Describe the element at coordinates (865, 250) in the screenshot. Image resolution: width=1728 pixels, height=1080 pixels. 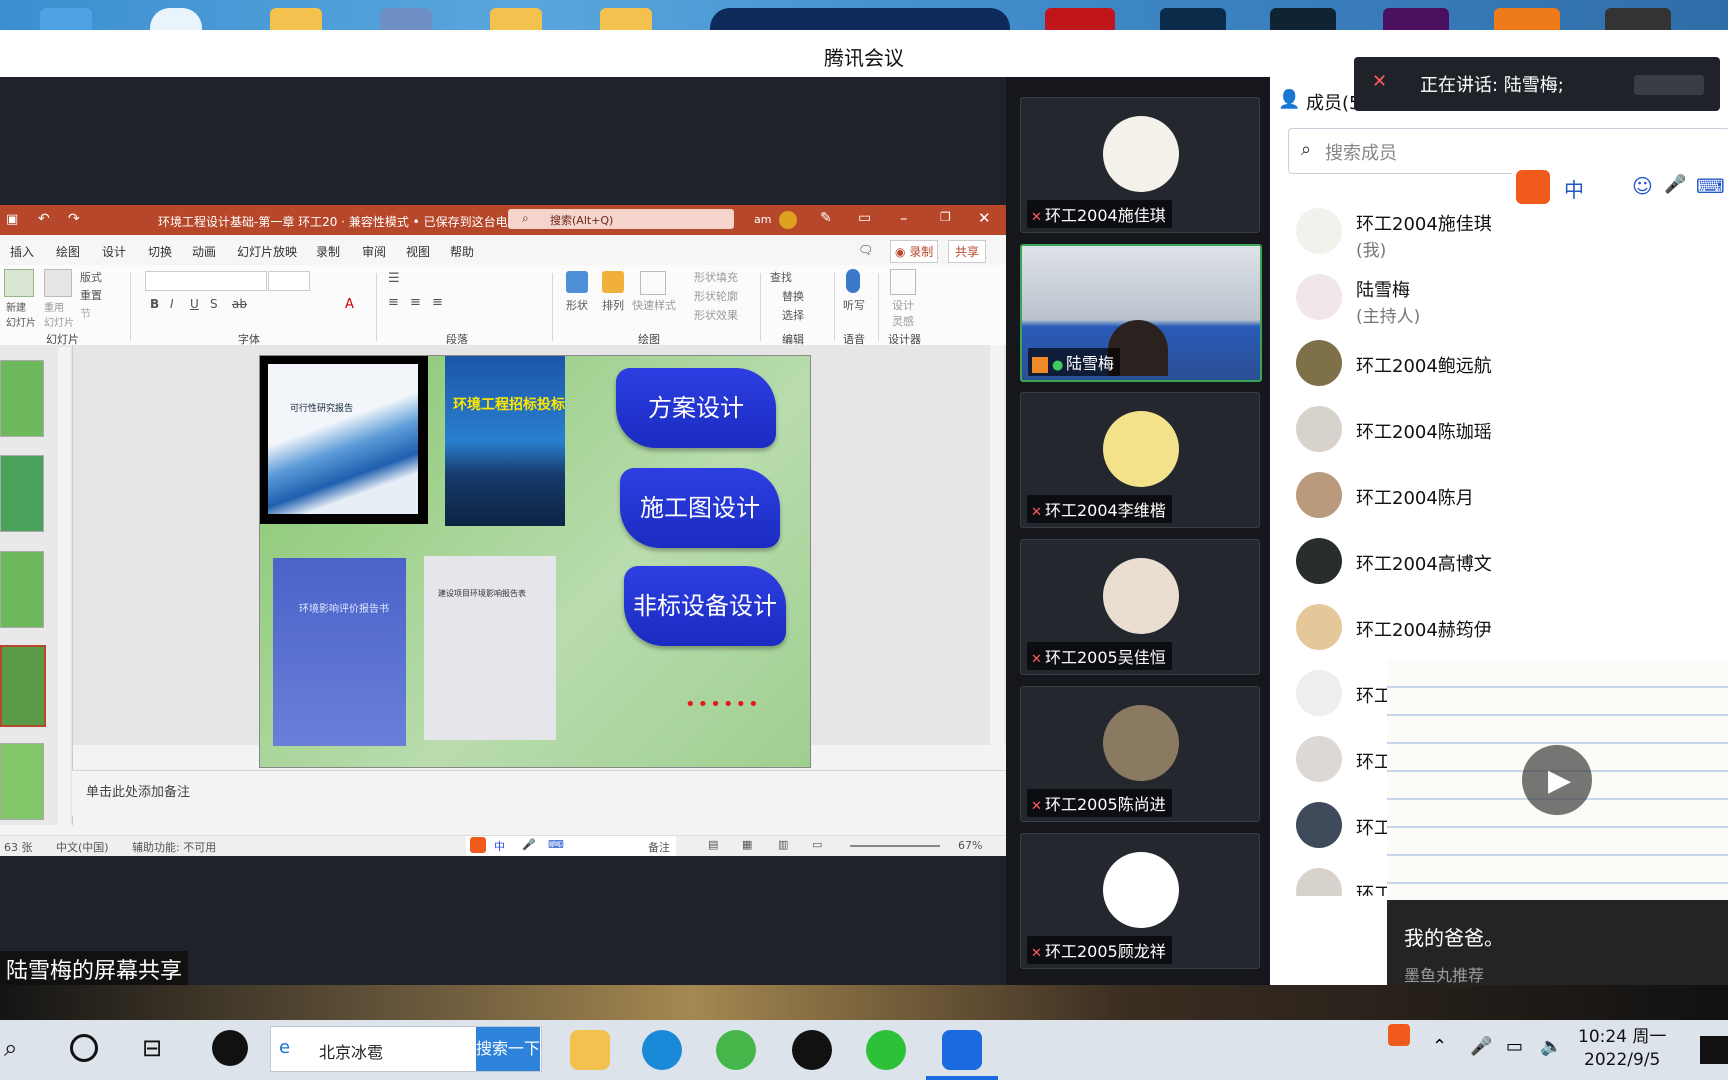
I see `comment-icon: 🗨` at that location.